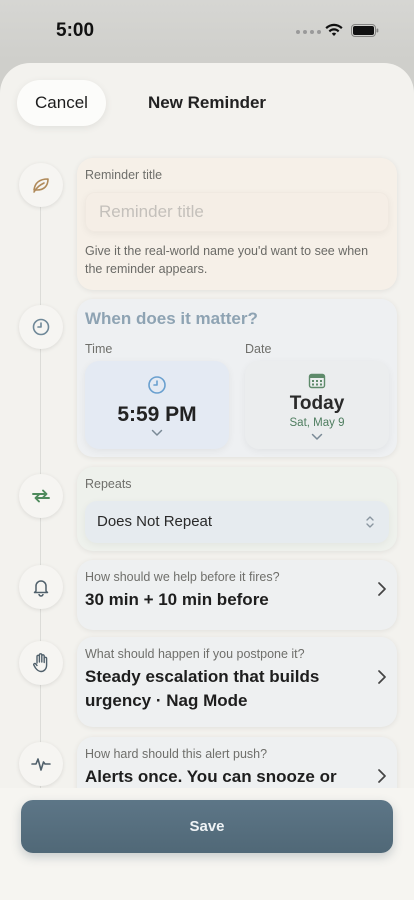 Image resolution: width=414 pixels, height=900 pixels. I want to click on push-step-node, so click(41, 764).